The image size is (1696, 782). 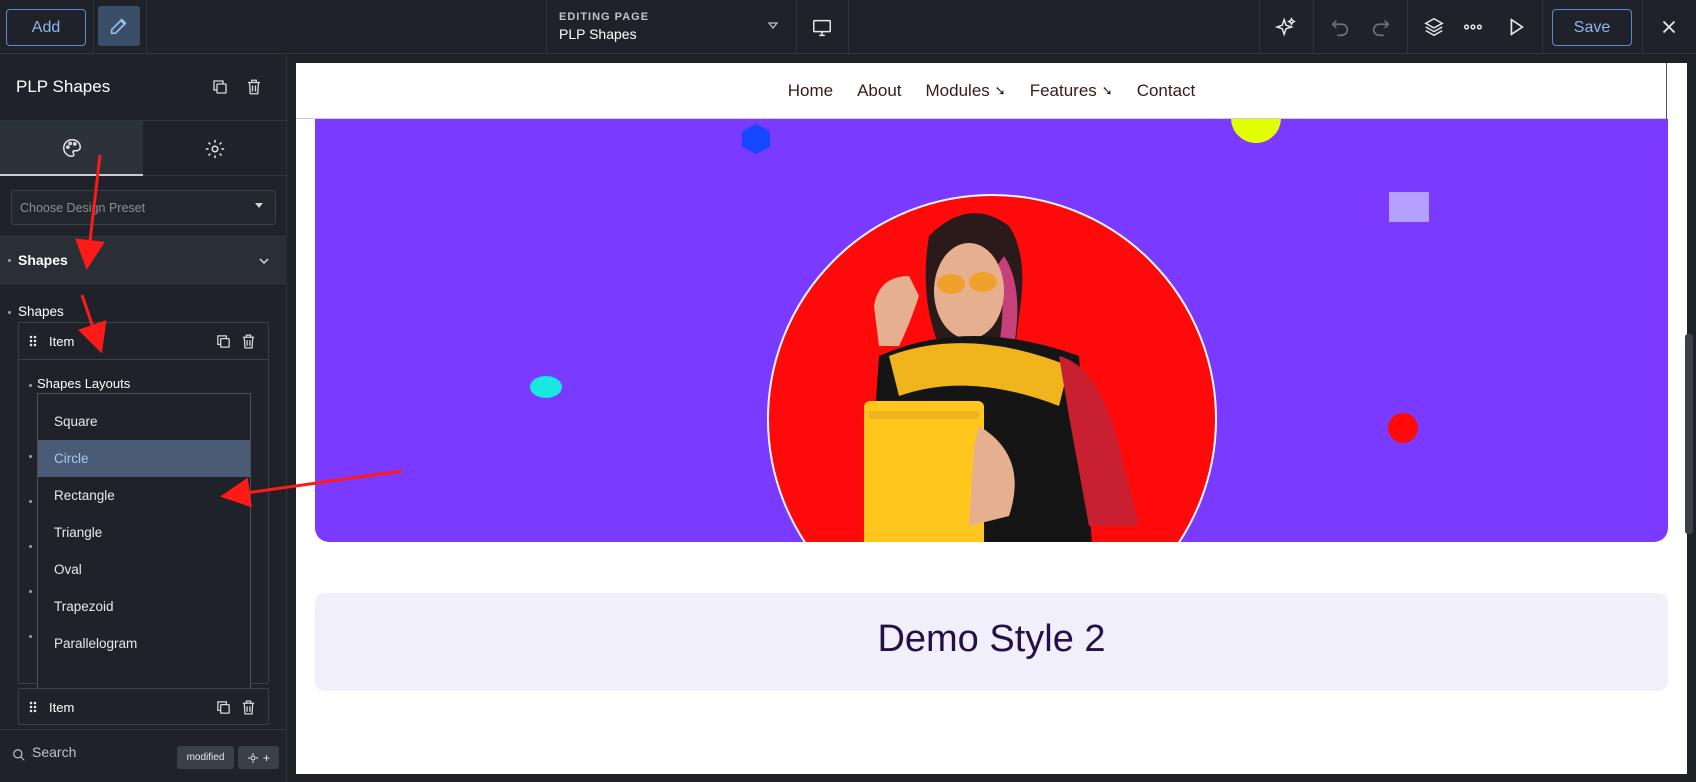 I want to click on shapes-layouts-label: Shapes Layouts, so click(x=84, y=383).